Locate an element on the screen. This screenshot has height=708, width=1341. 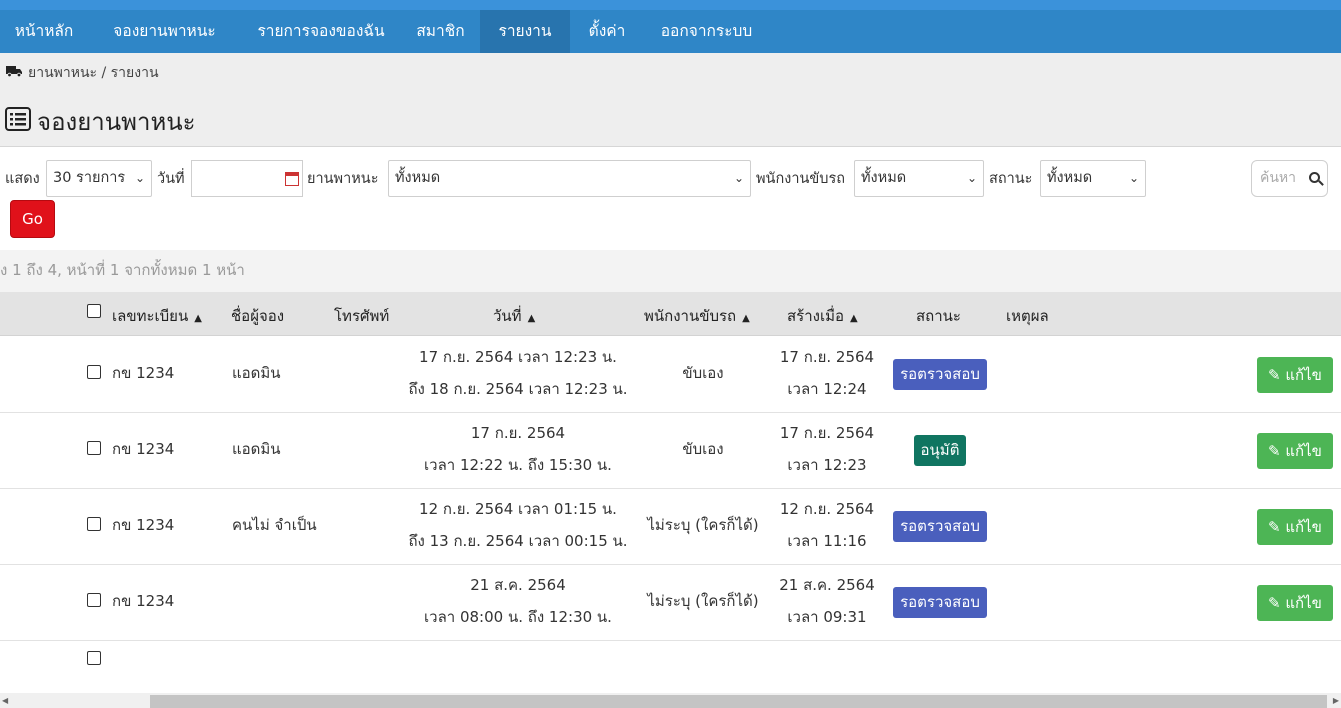
page-size-select: 30 รายการ ⌄ is located at coordinates (99, 178).